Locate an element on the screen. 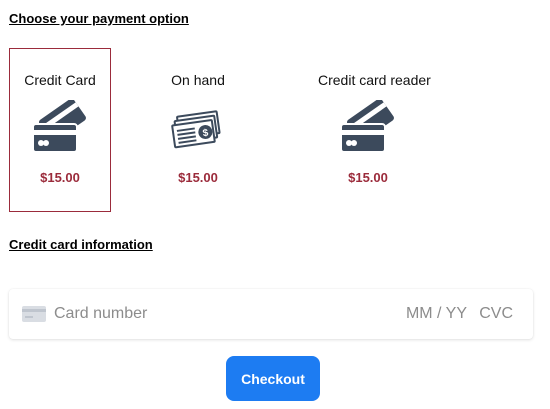 The image size is (550, 409). payment-option-credit-card-reader: Credit card reader $15.00 is located at coordinates (374, 130).